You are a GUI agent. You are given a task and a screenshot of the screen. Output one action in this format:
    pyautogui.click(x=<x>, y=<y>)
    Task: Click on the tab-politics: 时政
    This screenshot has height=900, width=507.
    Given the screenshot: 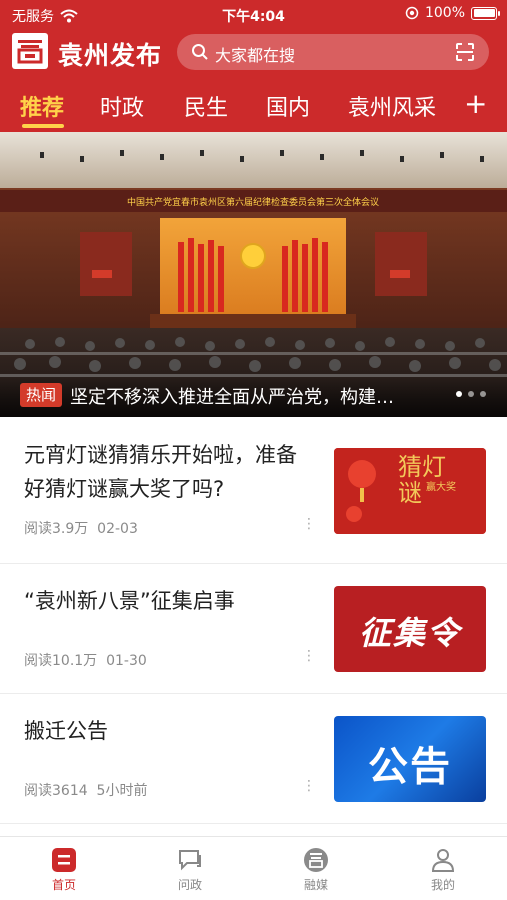 What is the action you would take?
    pyautogui.click(x=122, y=106)
    